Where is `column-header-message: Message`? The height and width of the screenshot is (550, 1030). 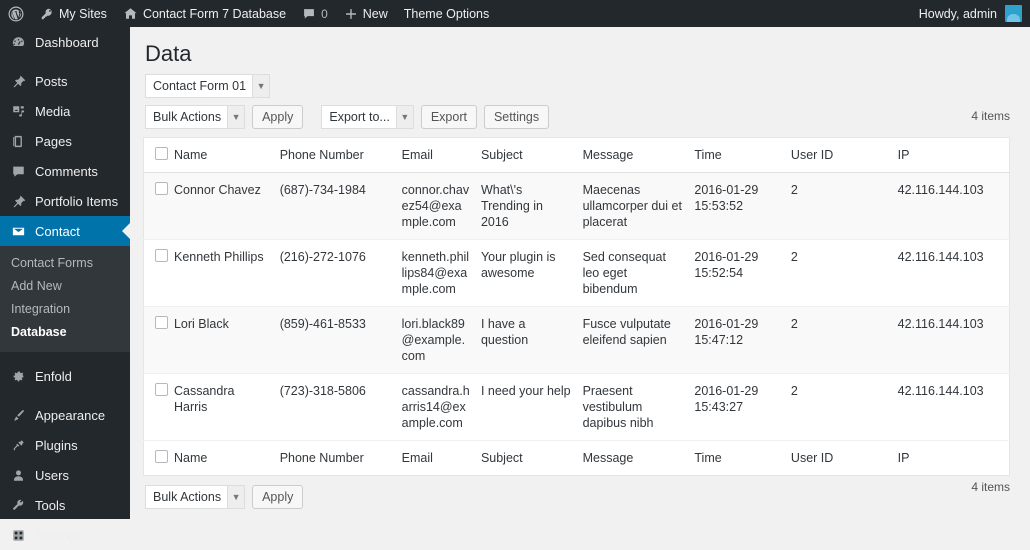 column-header-message: Message is located at coordinates (638, 155).